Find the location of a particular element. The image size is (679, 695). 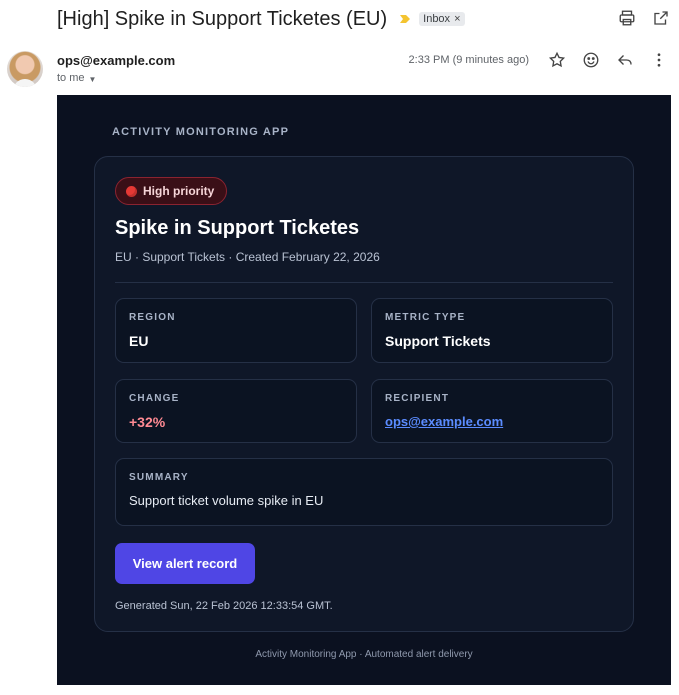

reply-button is located at coordinates (625, 60).